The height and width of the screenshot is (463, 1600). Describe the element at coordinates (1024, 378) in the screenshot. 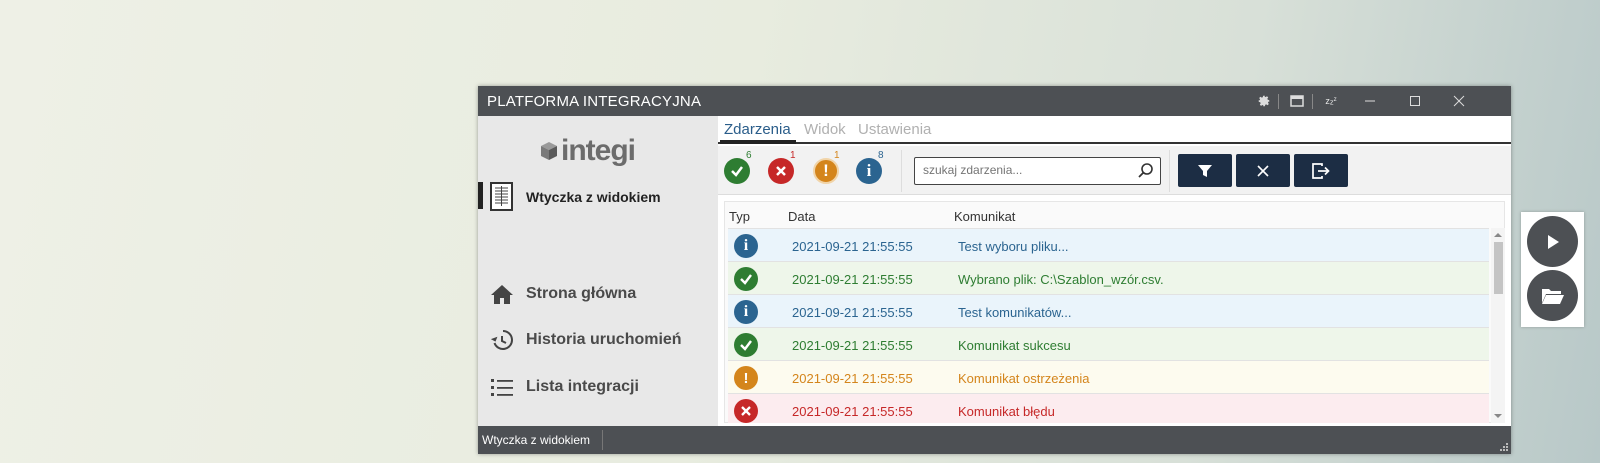

I see `row-message: Komunikat ostrzeżenia` at that location.